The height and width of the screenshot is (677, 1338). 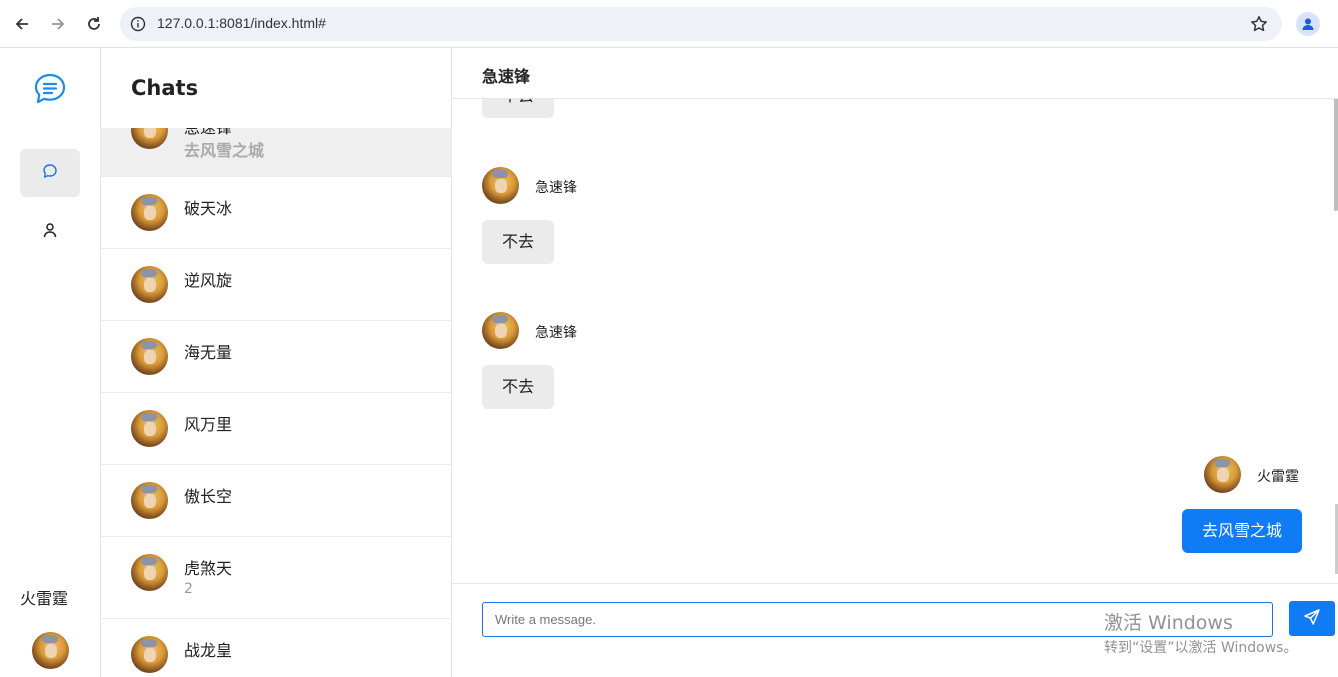 I want to click on url-text: 127.0.0.1:8081/index.html#, so click(x=241, y=23).